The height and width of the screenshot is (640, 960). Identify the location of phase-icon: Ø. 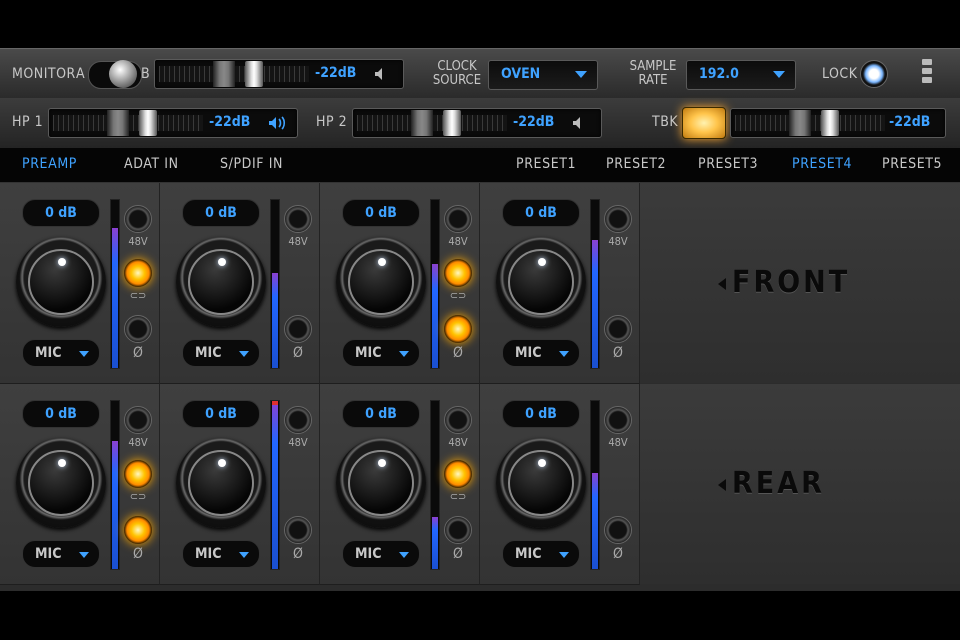
(618, 554).